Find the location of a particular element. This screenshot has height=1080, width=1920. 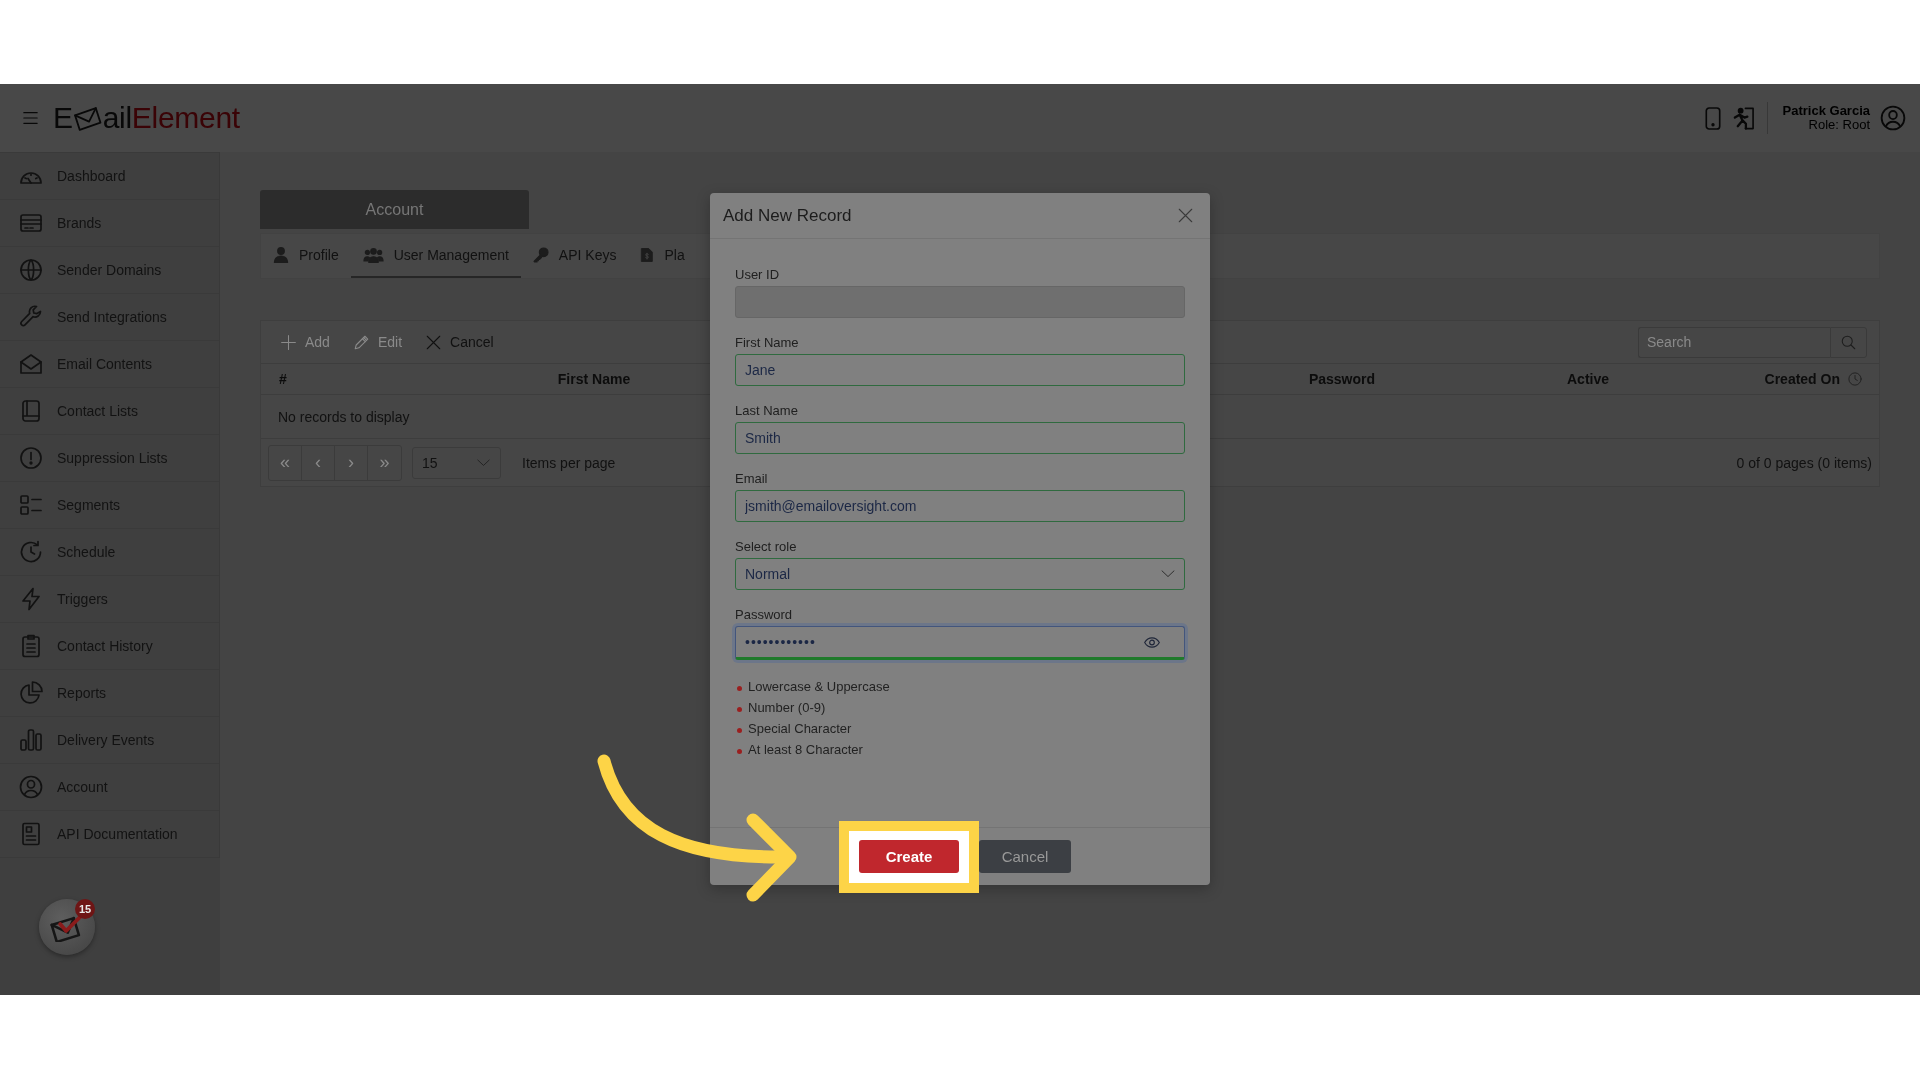

plus-icon is located at coordinates (288, 342).